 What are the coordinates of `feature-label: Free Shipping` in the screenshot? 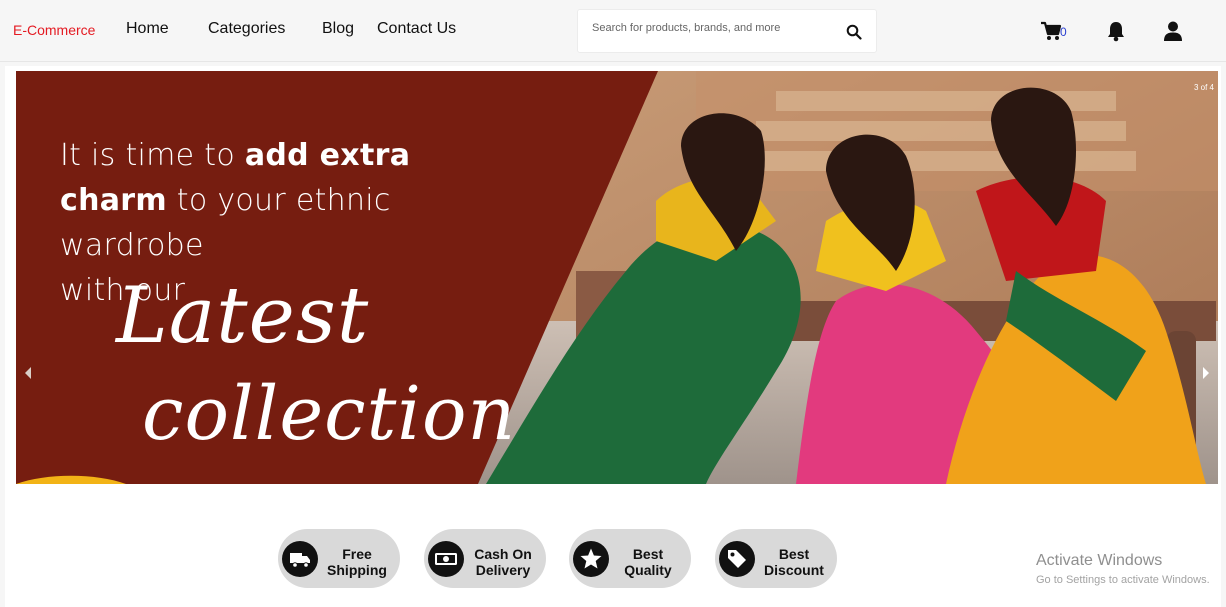 It's located at (357, 562).